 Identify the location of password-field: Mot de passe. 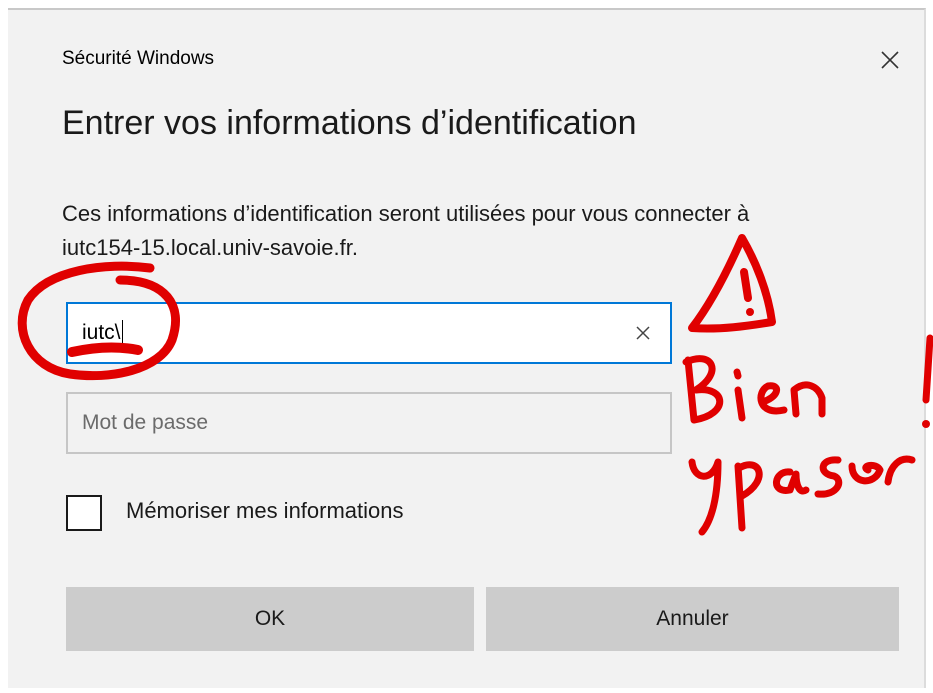
(369, 423).